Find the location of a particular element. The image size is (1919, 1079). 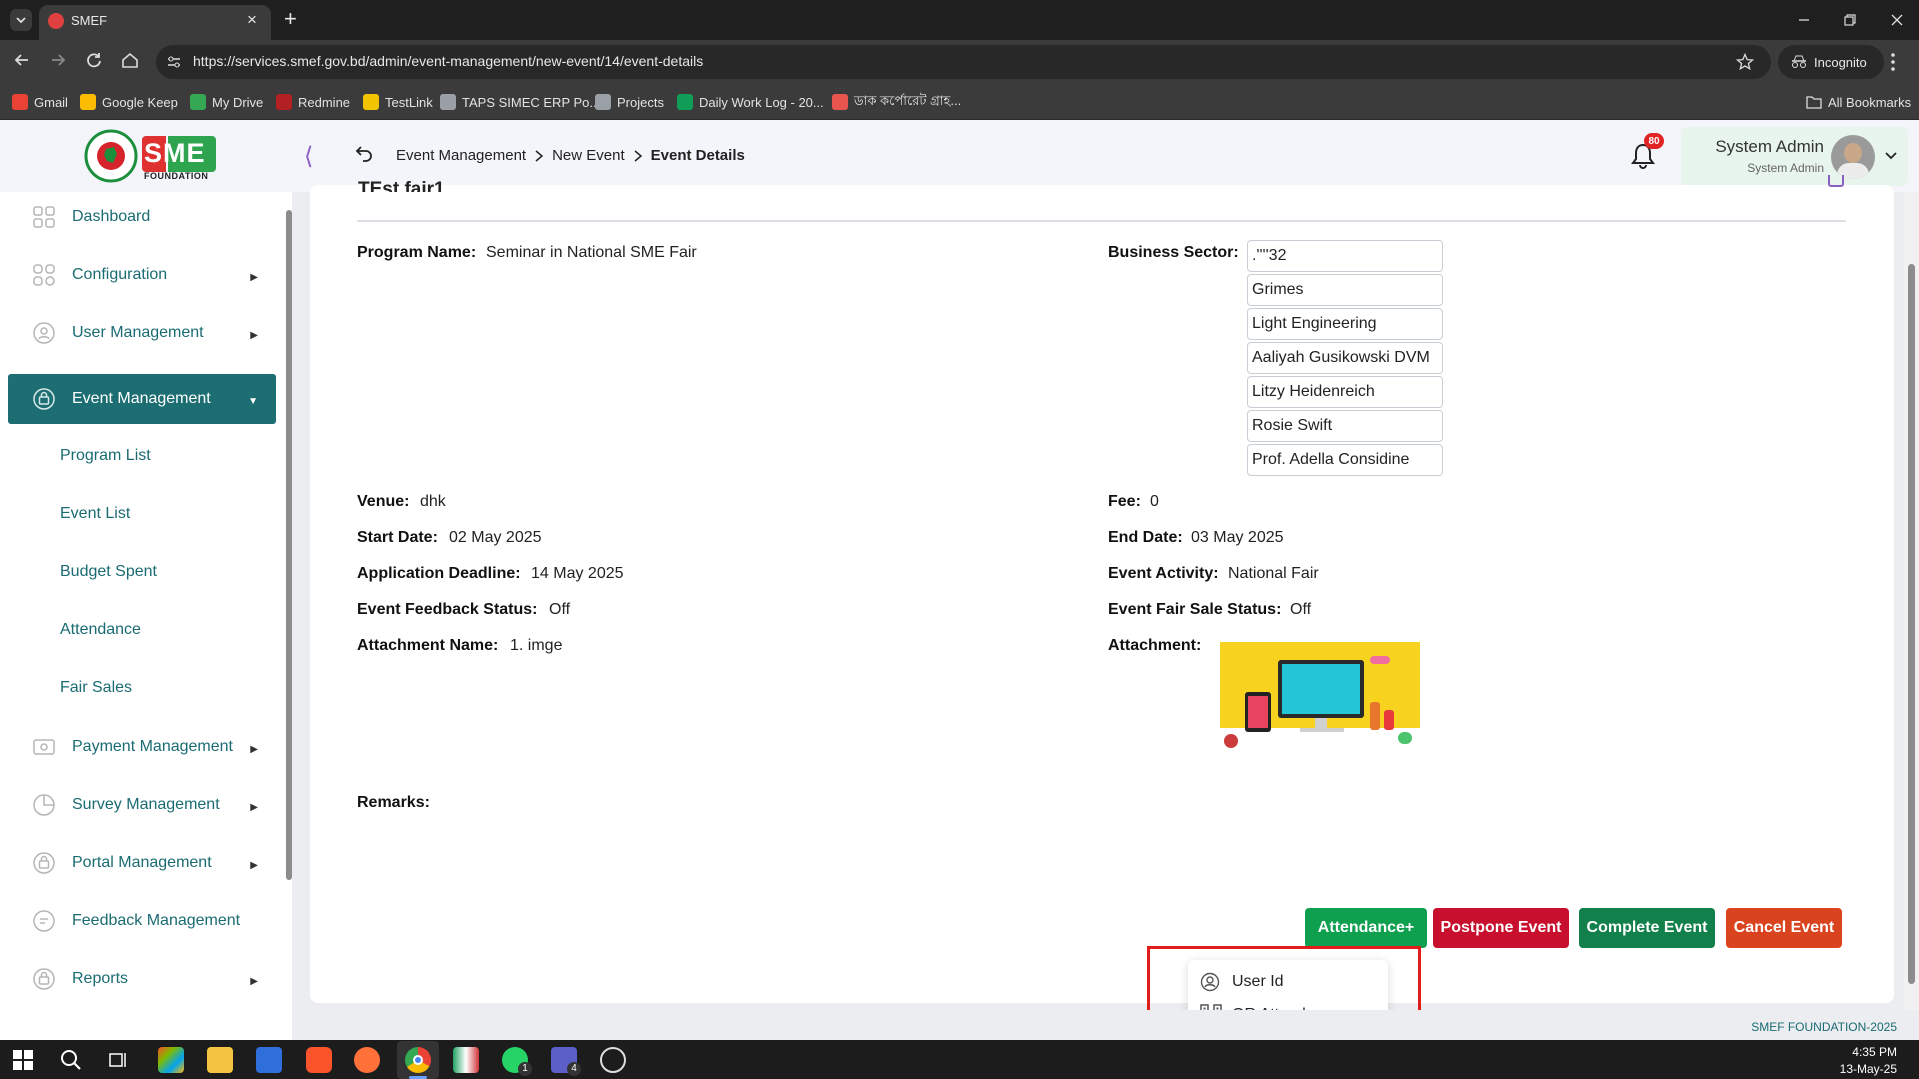

forward-icon is located at coordinates (58, 60).